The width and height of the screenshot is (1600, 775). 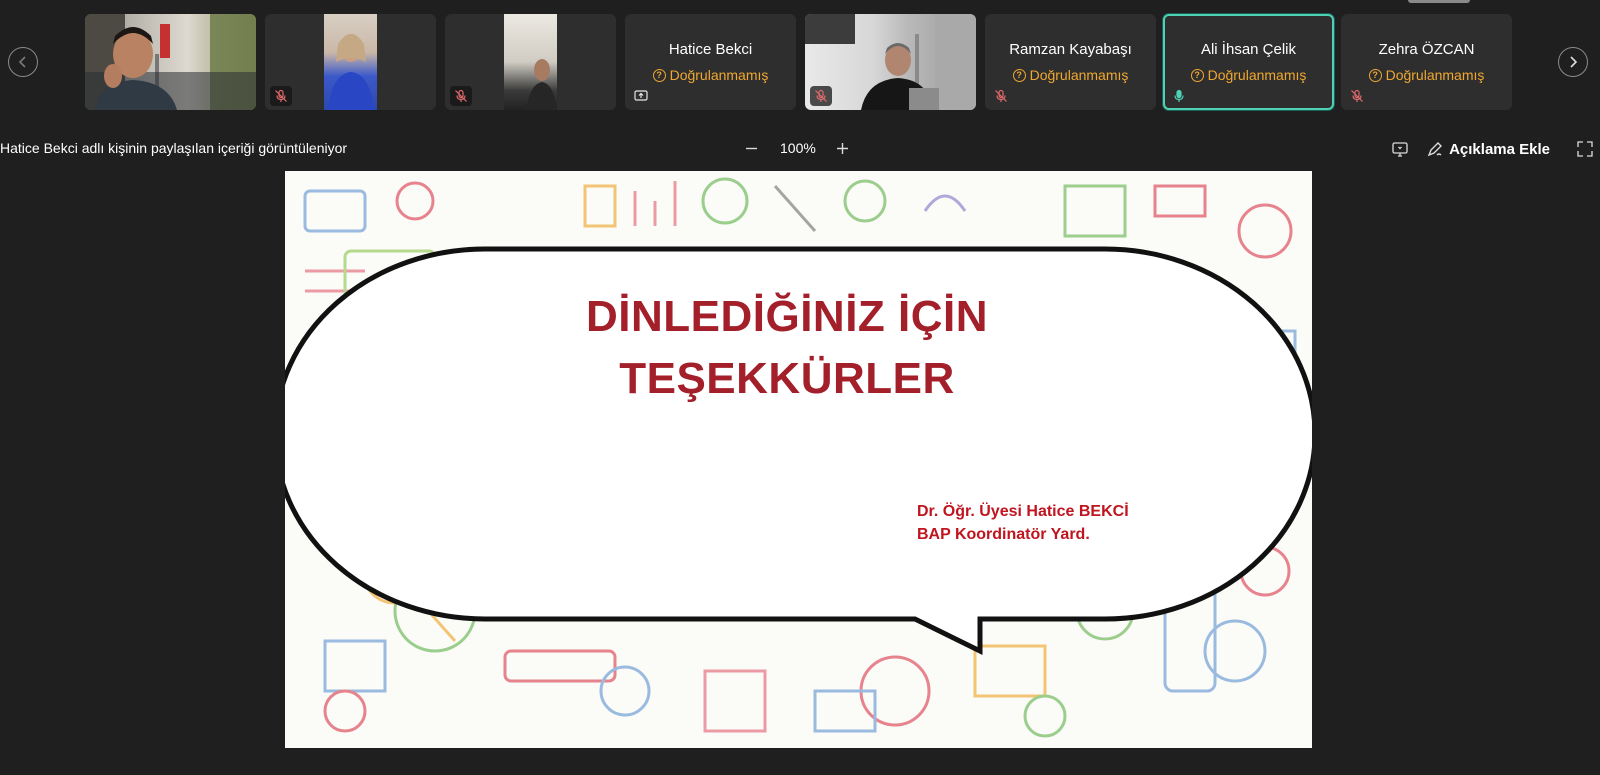 I want to click on chevron-right-icon, so click(x=1574, y=62).